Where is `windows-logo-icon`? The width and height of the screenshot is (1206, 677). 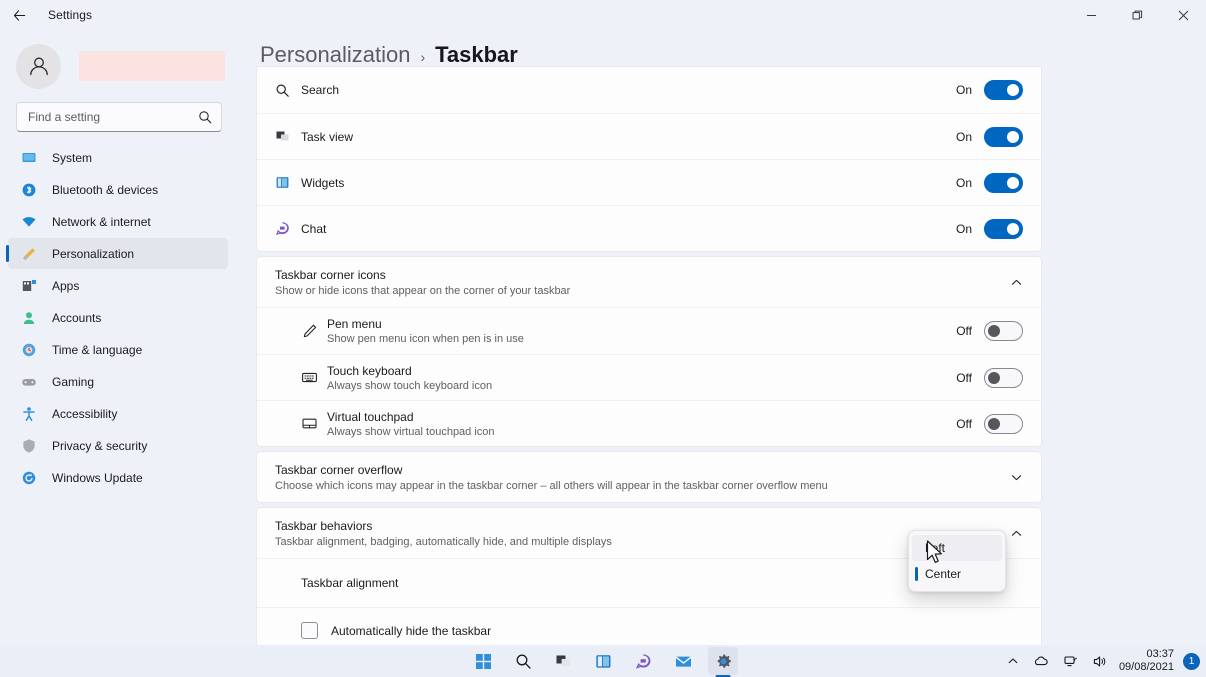
windows-logo-icon is located at coordinates (483, 661).